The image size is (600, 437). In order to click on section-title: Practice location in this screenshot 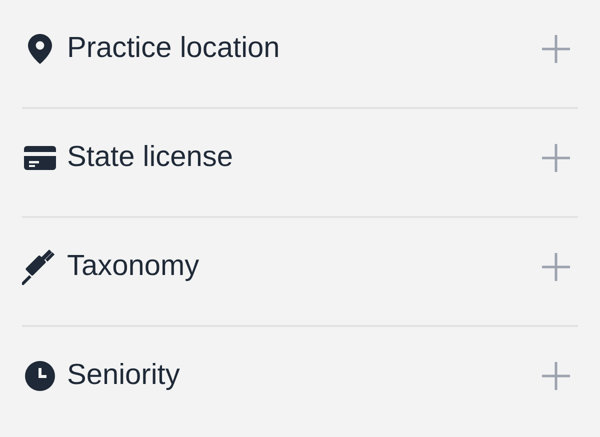, I will do `click(174, 48)`.